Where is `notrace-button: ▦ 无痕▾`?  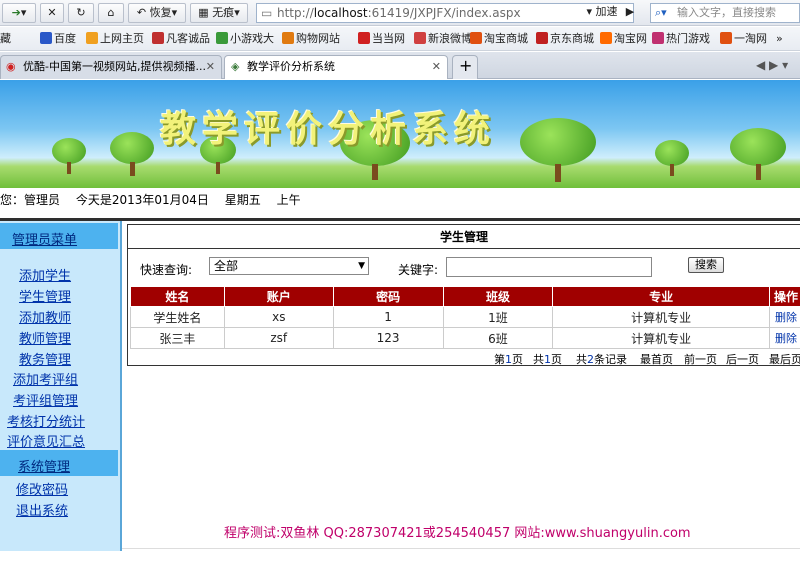 notrace-button: ▦ 无痕▾ is located at coordinates (219, 13).